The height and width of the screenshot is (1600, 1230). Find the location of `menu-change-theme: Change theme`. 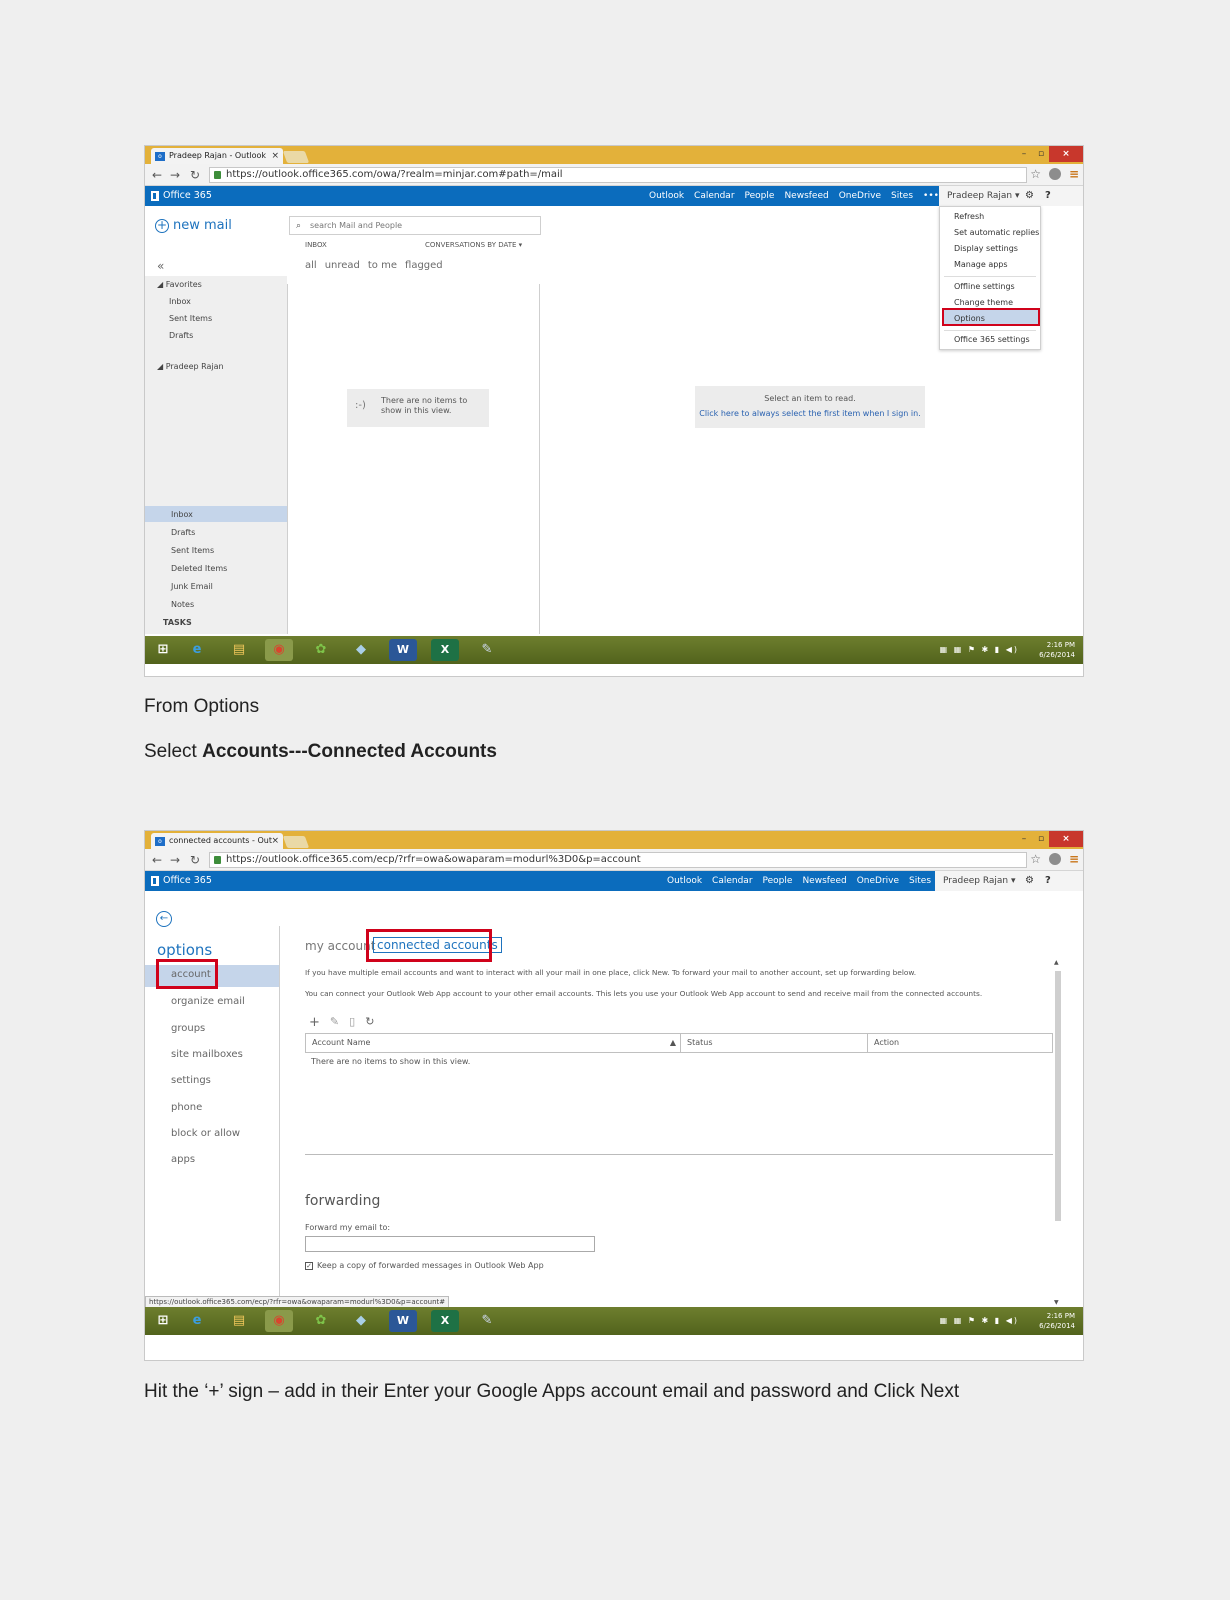

menu-change-theme: Change theme is located at coordinates (983, 302).